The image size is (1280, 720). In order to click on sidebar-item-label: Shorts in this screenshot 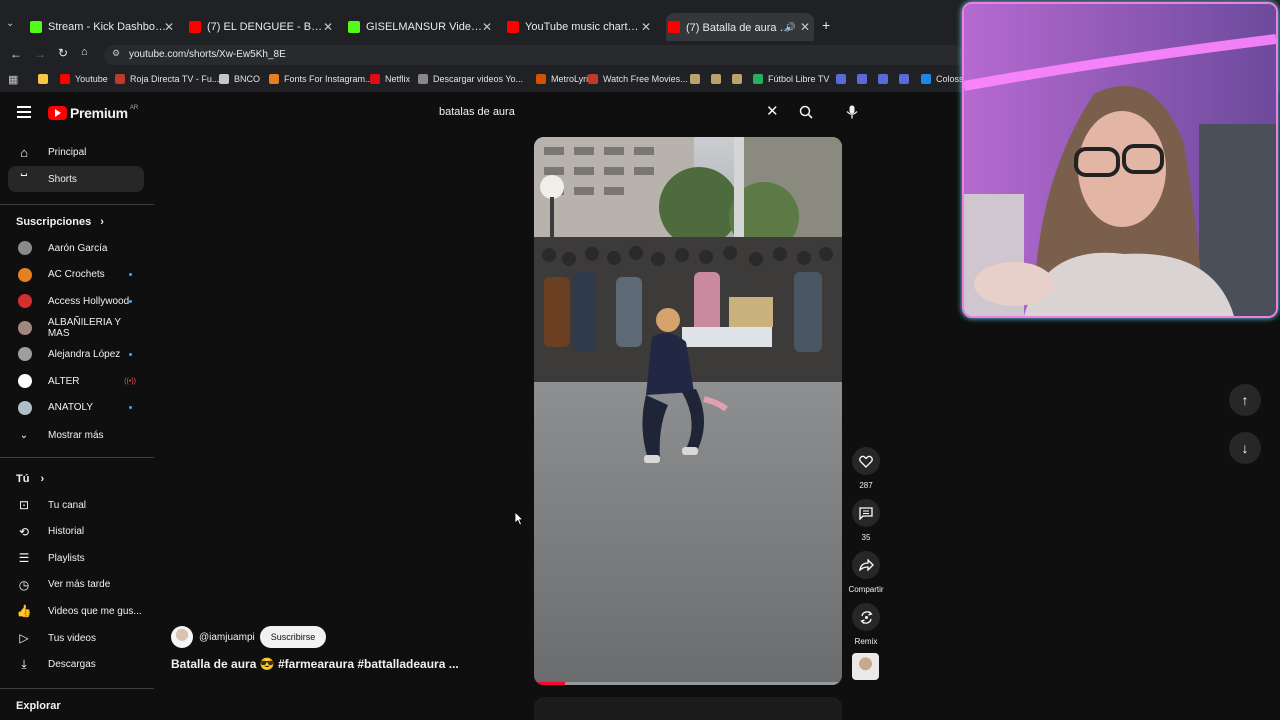, I will do `click(62, 179)`.